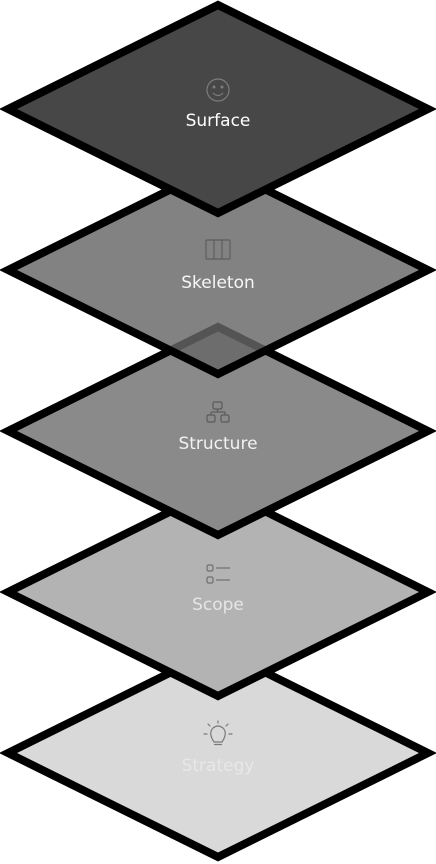  I want to click on layer-surface-label: Surface, so click(218, 121).